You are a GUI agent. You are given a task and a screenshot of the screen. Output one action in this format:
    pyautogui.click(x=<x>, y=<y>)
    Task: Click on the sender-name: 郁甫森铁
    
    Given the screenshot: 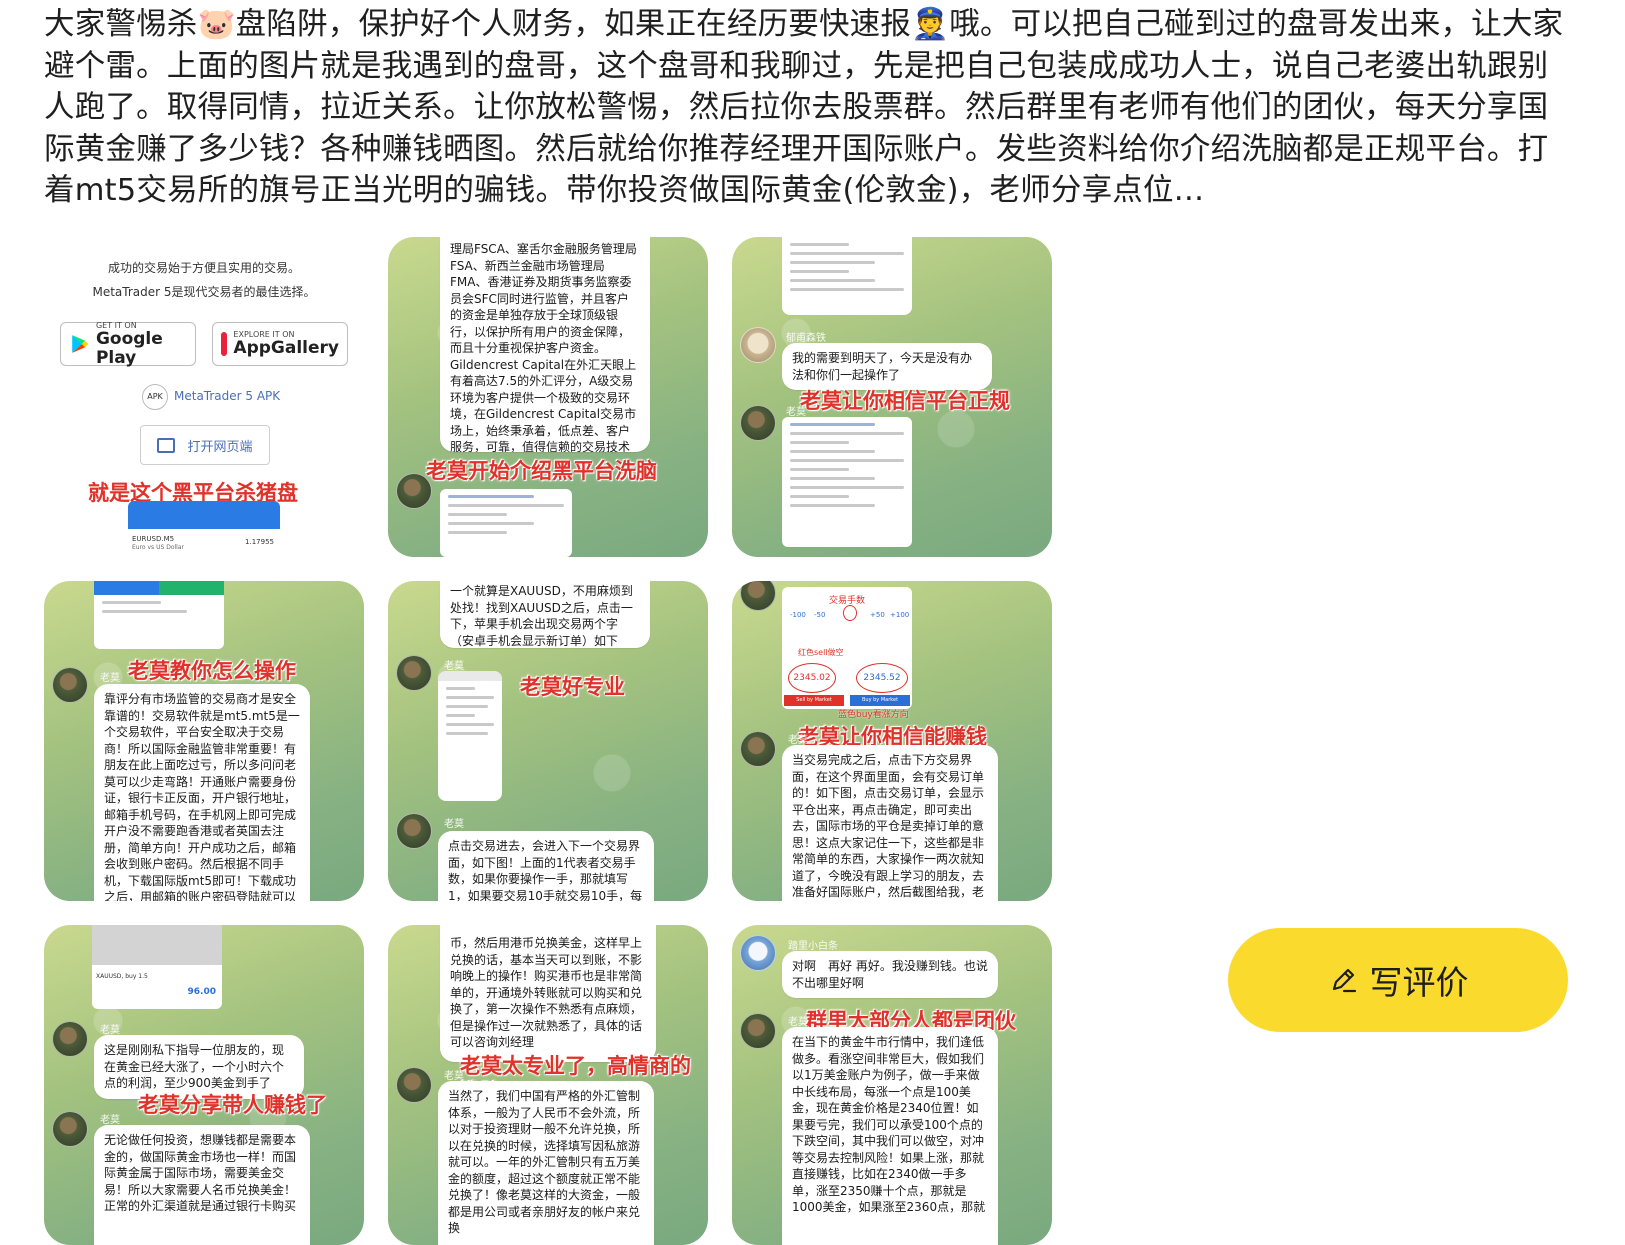 What is the action you would take?
    pyautogui.click(x=806, y=338)
    